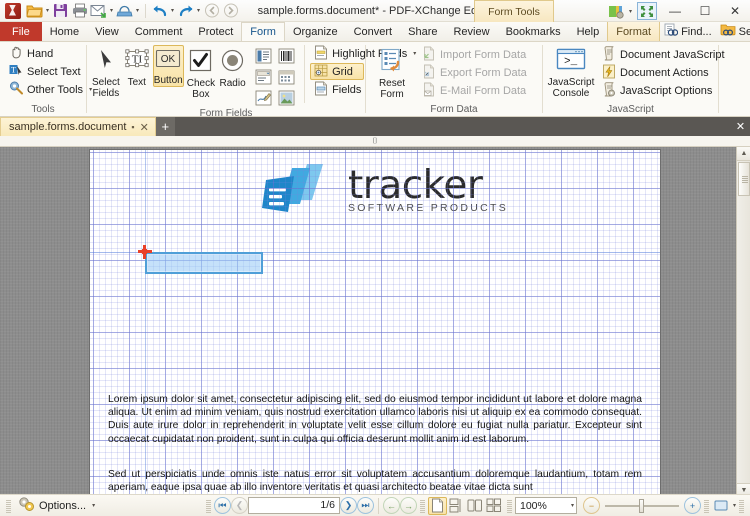 The image size is (750, 516). I want to click on other-tools-button: Other Tools ▾, so click(50, 89).